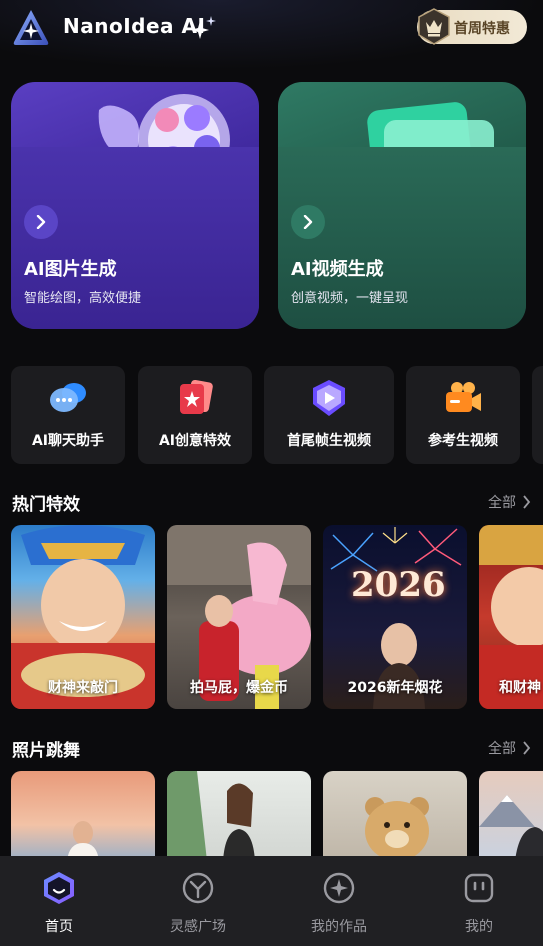 The height and width of the screenshot is (946, 543). Describe the element at coordinates (198, 927) in the screenshot. I see `nav-label: 灵感广场` at that location.